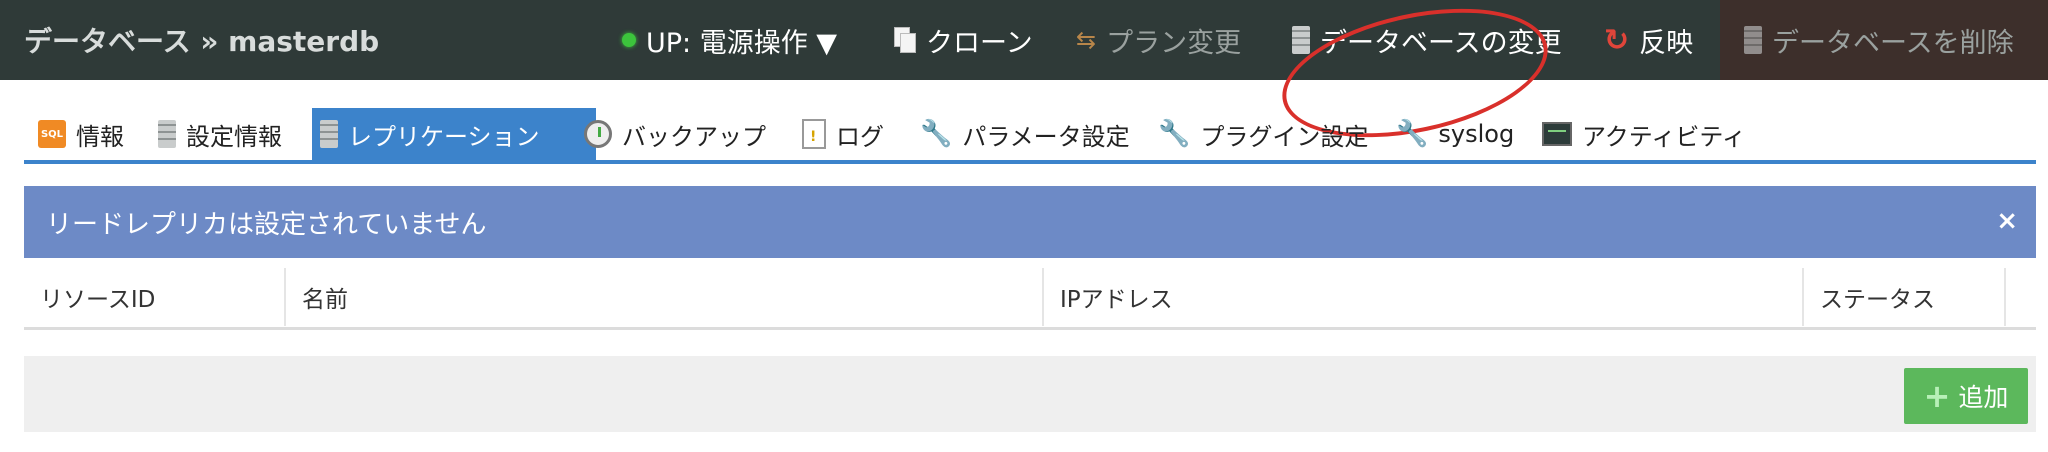 The height and width of the screenshot is (452, 2048). I want to click on apply-button: ↻ 反映, so click(1648, 40).